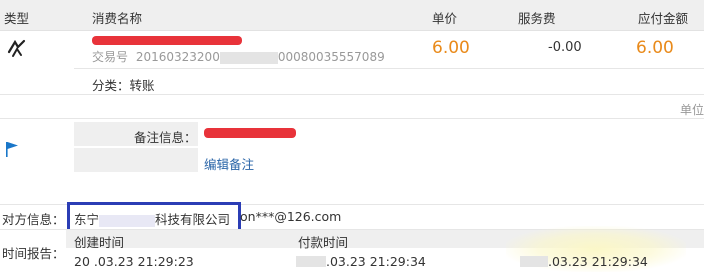  Describe the element at coordinates (598, 261) in the screenshot. I see `third-time-value: .03.23 21:29:34` at that location.